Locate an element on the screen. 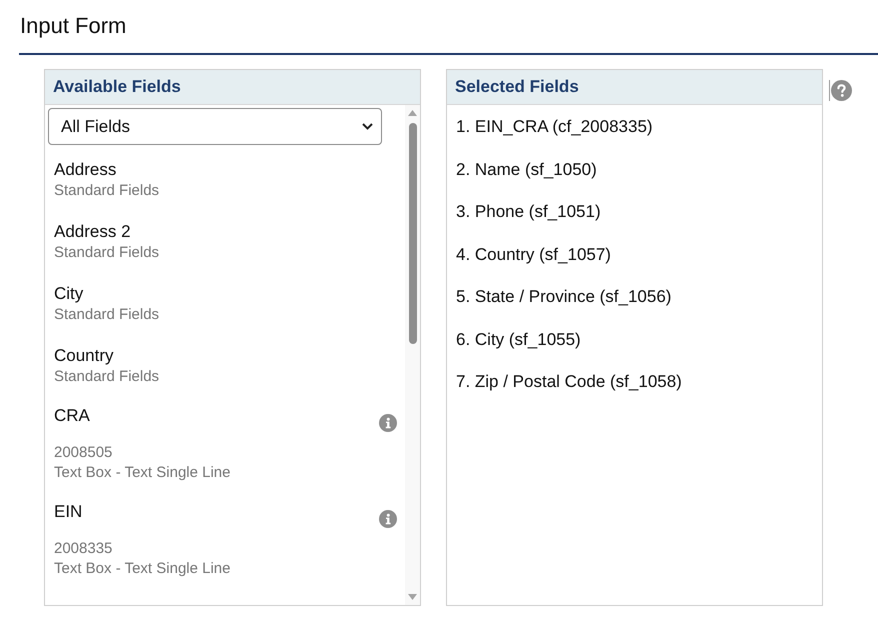  field-name: Address 2 is located at coordinates (92, 232).